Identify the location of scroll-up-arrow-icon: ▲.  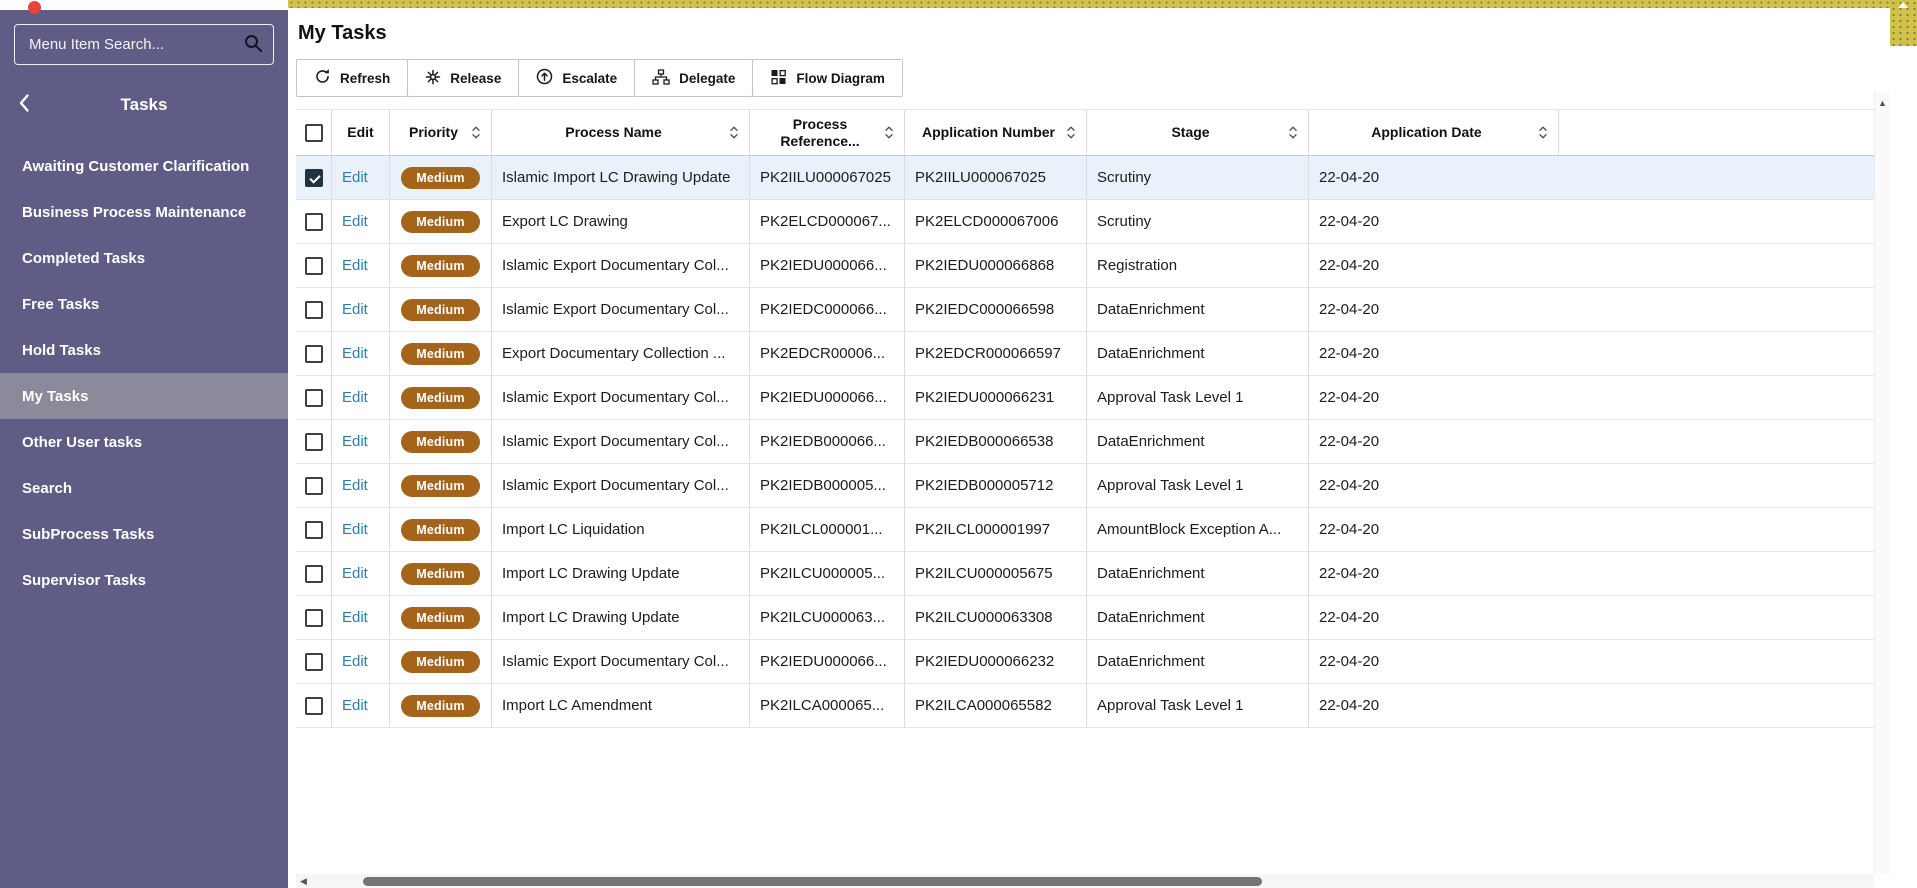
(1882, 100).